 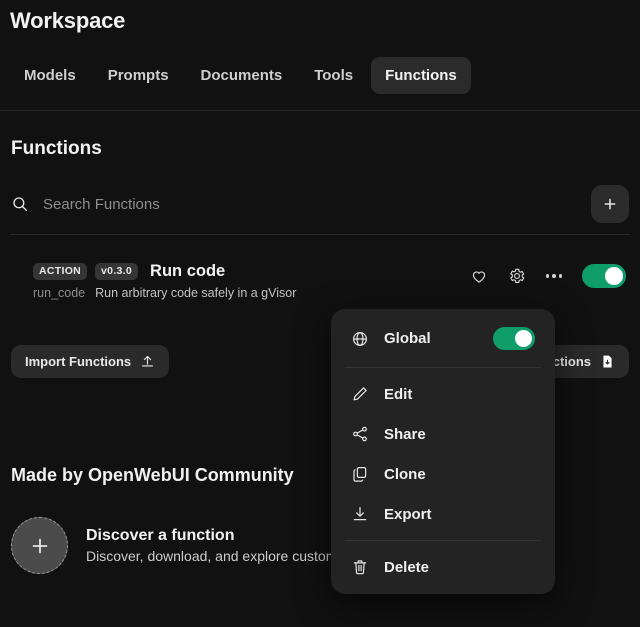 I want to click on menu-item-global-label: Global, so click(x=407, y=338).